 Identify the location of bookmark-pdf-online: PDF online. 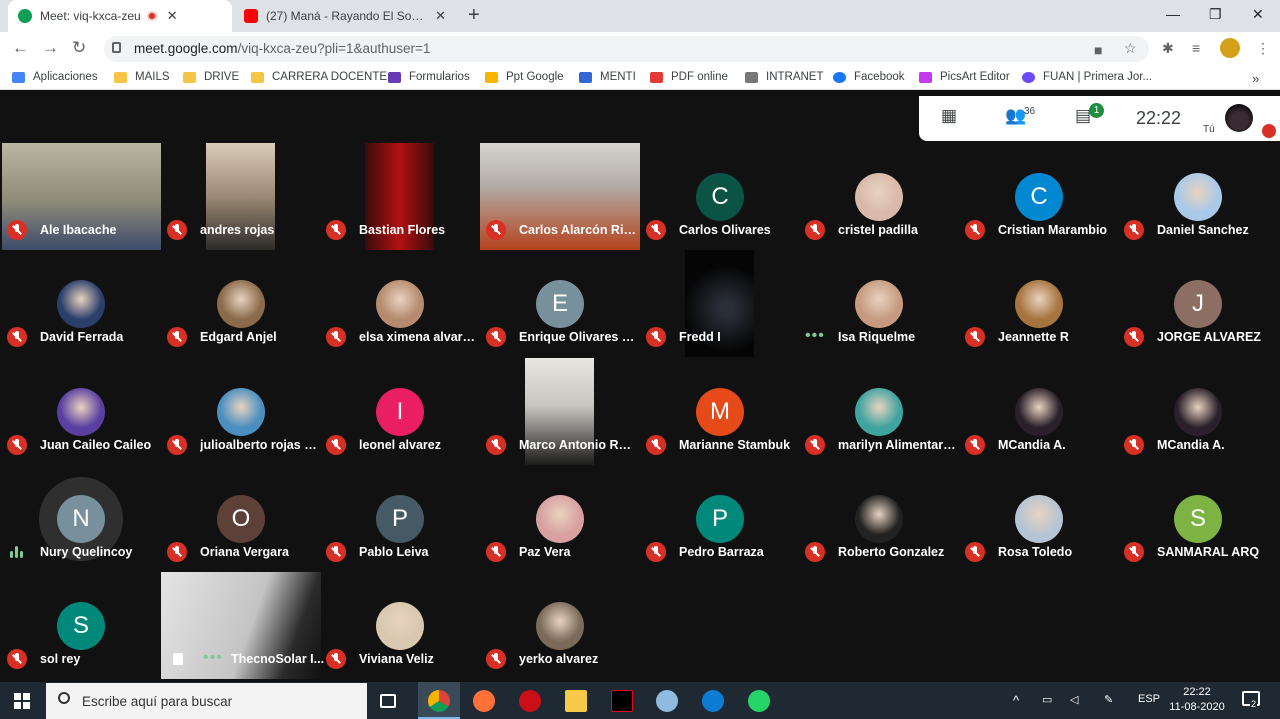
(689, 77).